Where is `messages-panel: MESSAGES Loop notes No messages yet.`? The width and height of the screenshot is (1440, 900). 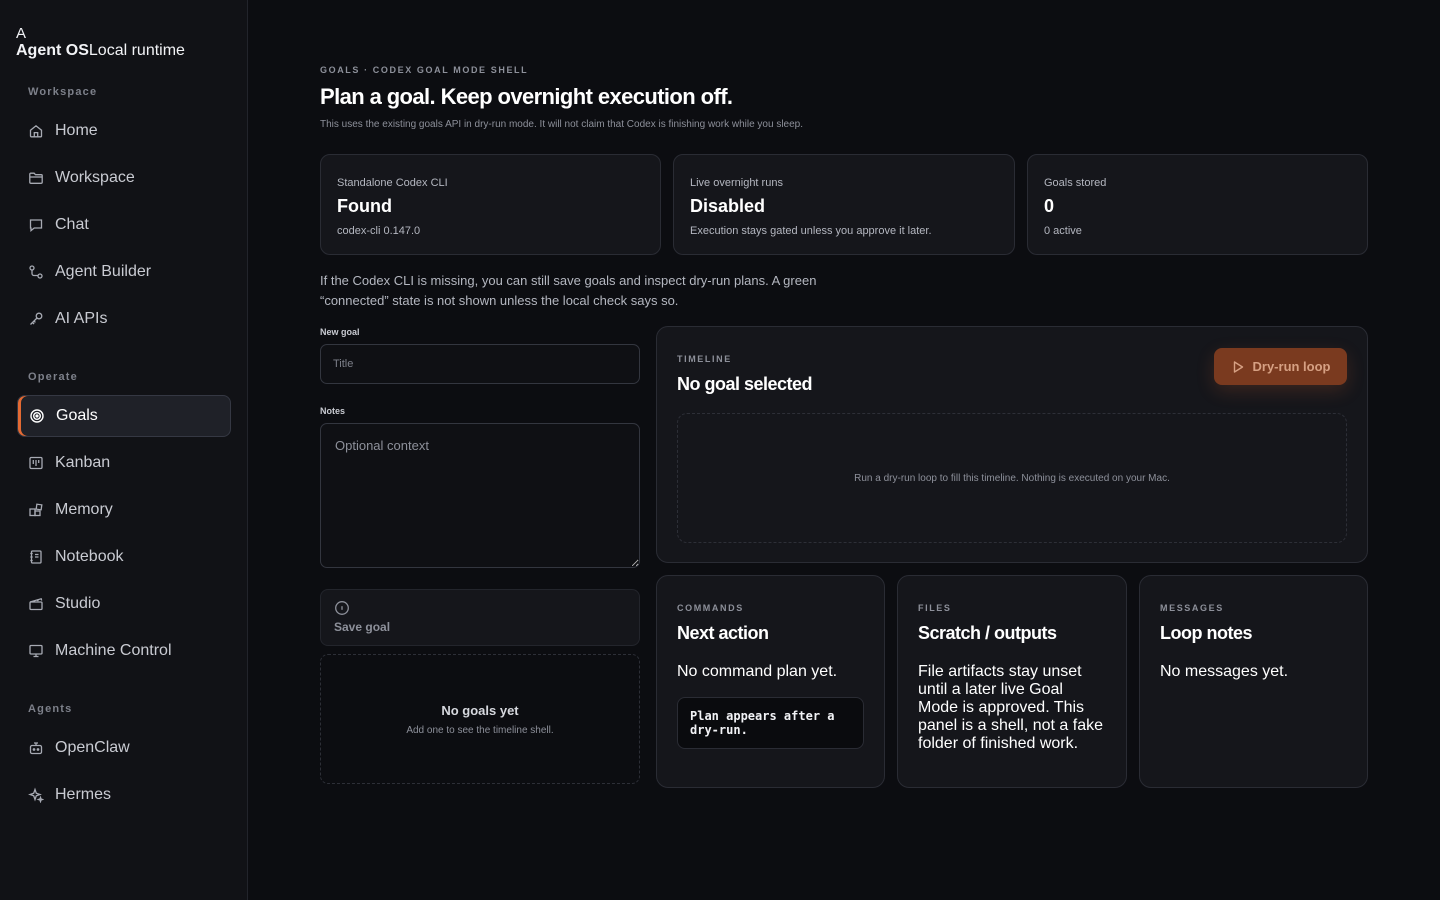
messages-panel: MESSAGES Loop notes No messages yet. is located at coordinates (1253, 681).